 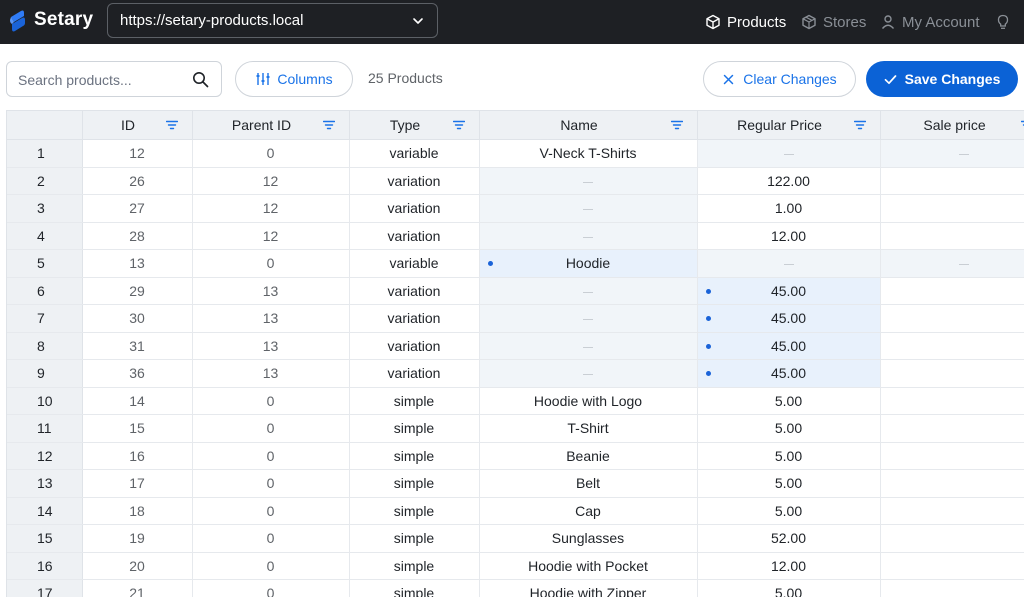 What do you see at coordinates (45, 346) in the screenshot?
I see `row-number: 8` at bounding box center [45, 346].